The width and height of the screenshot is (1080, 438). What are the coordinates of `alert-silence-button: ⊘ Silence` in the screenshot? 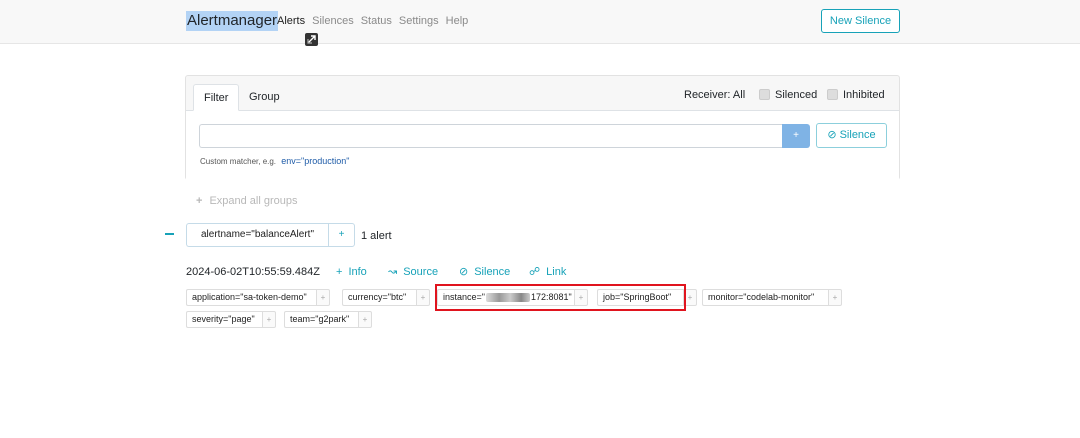 It's located at (484, 272).